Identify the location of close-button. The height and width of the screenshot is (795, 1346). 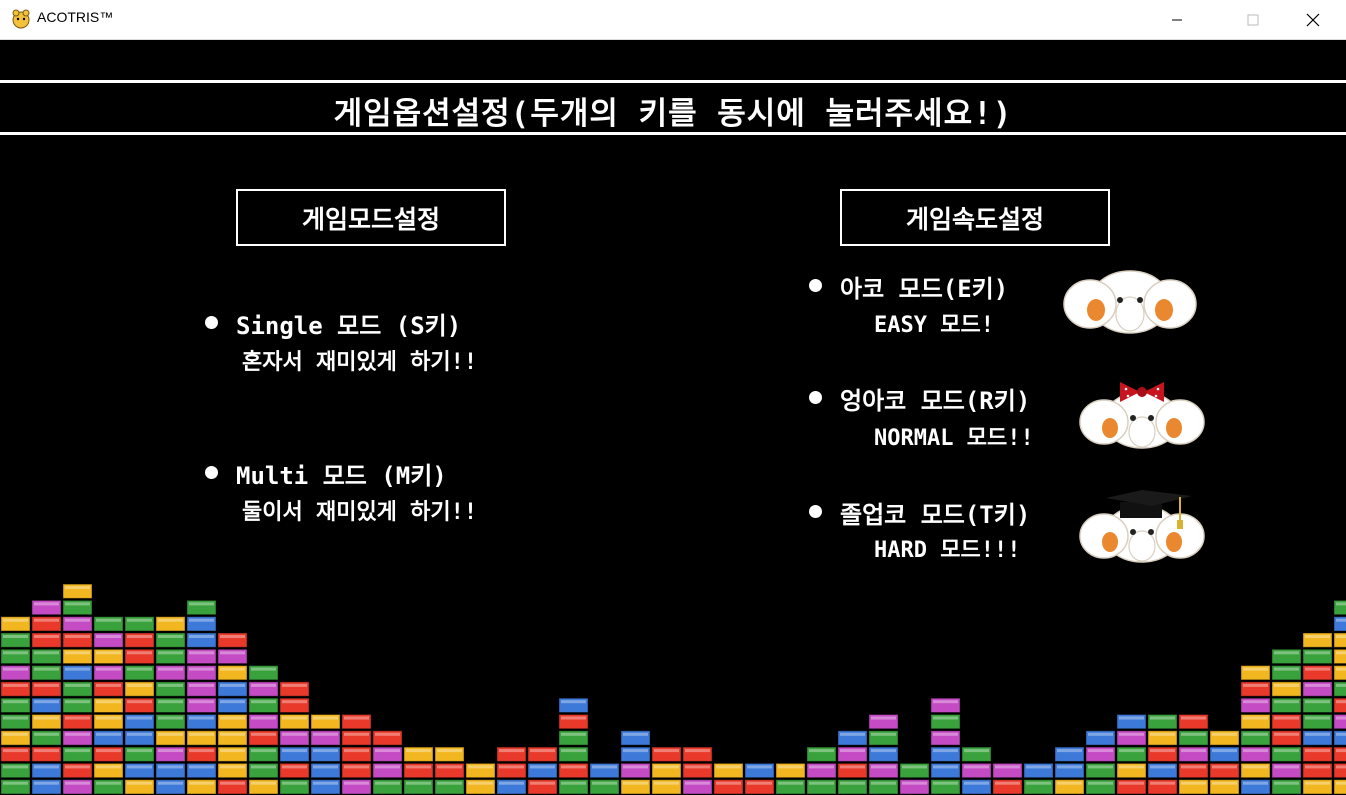
(1313, 19).